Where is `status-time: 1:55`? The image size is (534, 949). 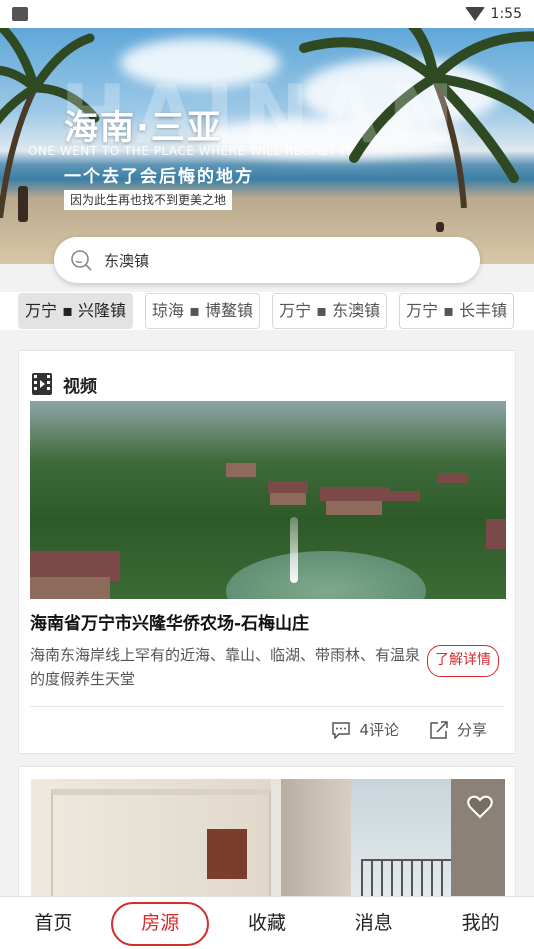 status-time: 1:55 is located at coordinates (506, 14).